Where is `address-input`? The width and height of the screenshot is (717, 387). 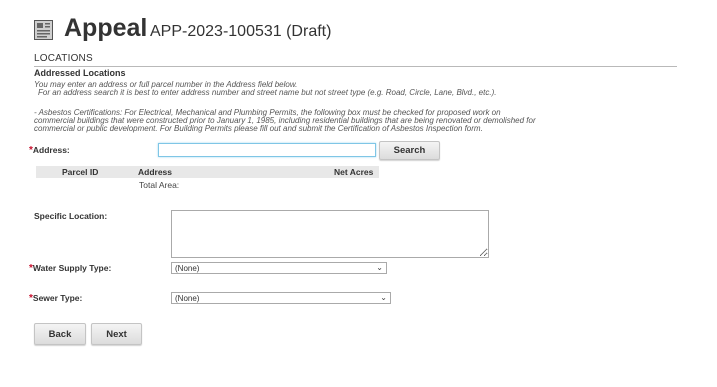
address-input is located at coordinates (267, 150).